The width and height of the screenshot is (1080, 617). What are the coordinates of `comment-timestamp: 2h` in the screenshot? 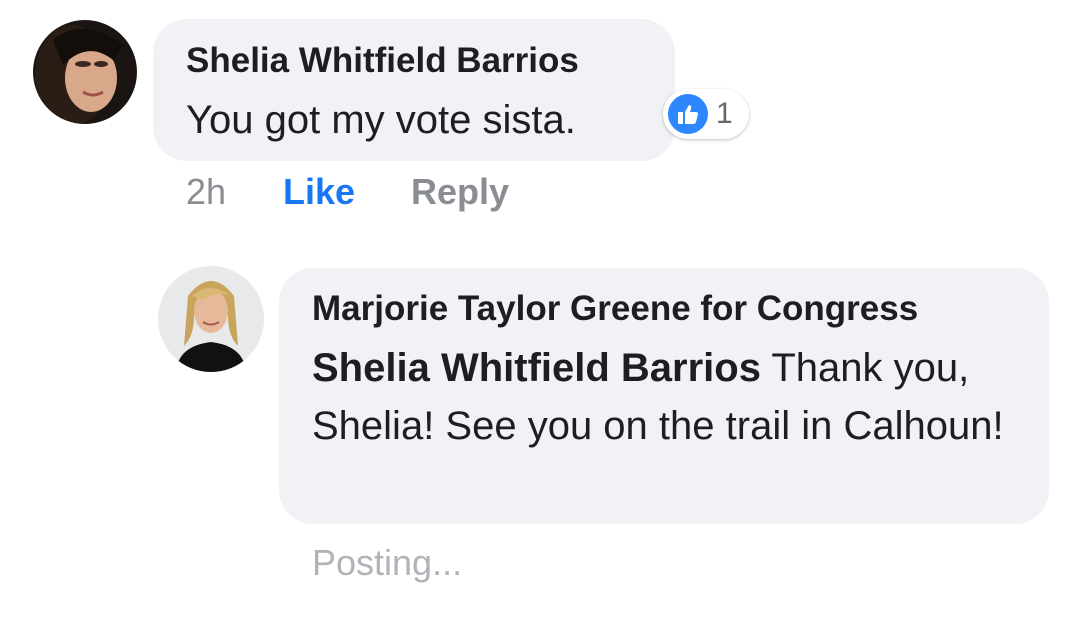 It's located at (206, 192).